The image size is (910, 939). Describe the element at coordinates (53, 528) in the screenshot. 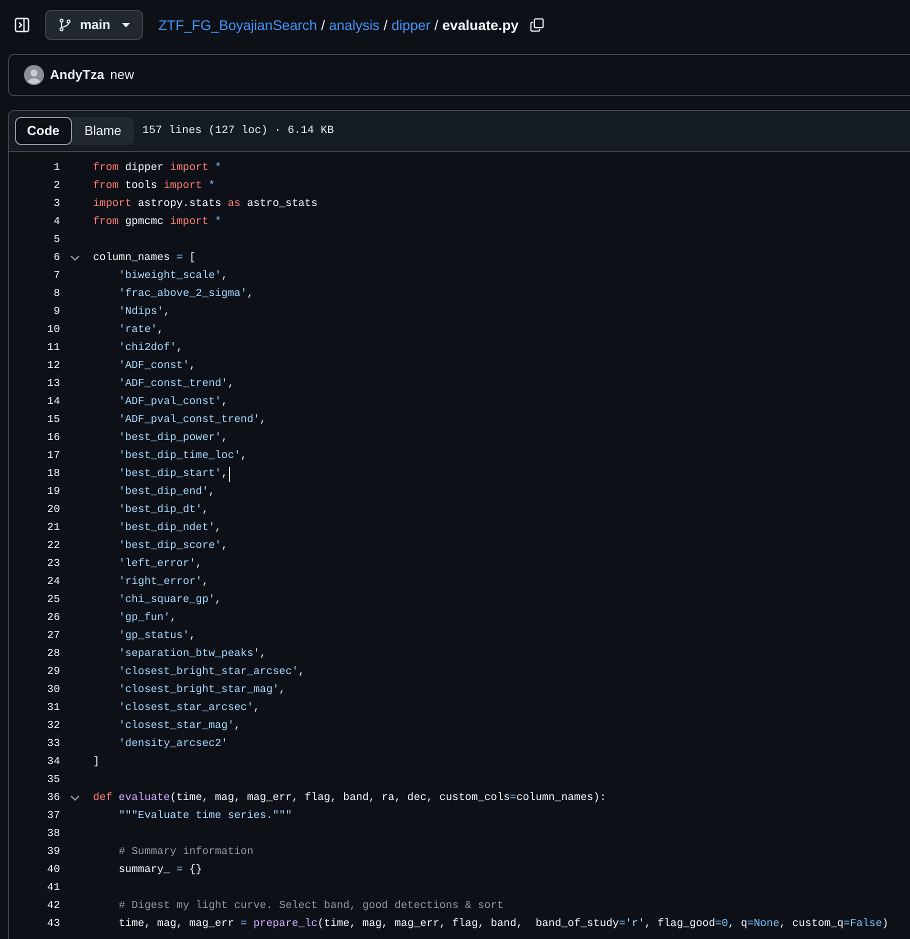

I see `line-number: 21` at that location.